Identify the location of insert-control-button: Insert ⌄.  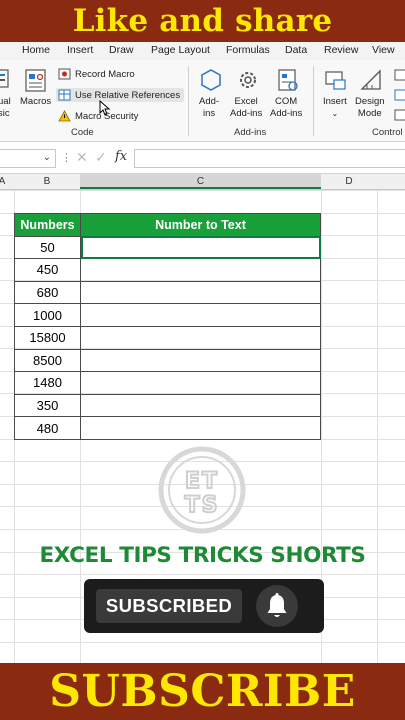
(335, 108).